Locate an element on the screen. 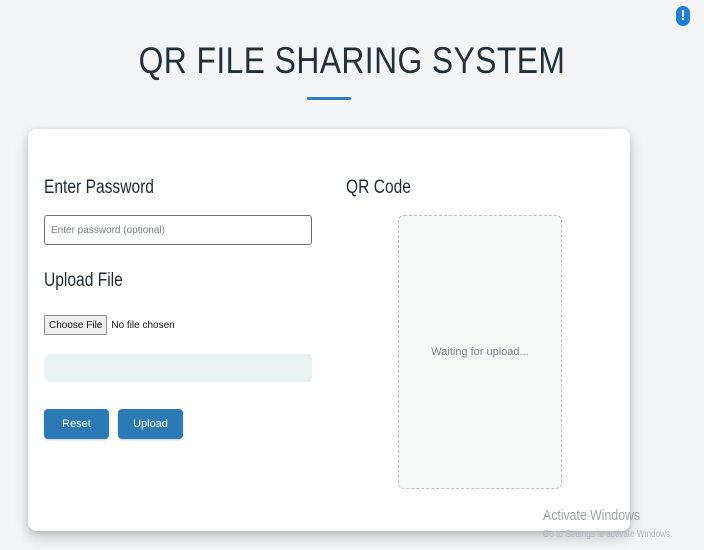  reset-button: Reset is located at coordinates (76, 424).